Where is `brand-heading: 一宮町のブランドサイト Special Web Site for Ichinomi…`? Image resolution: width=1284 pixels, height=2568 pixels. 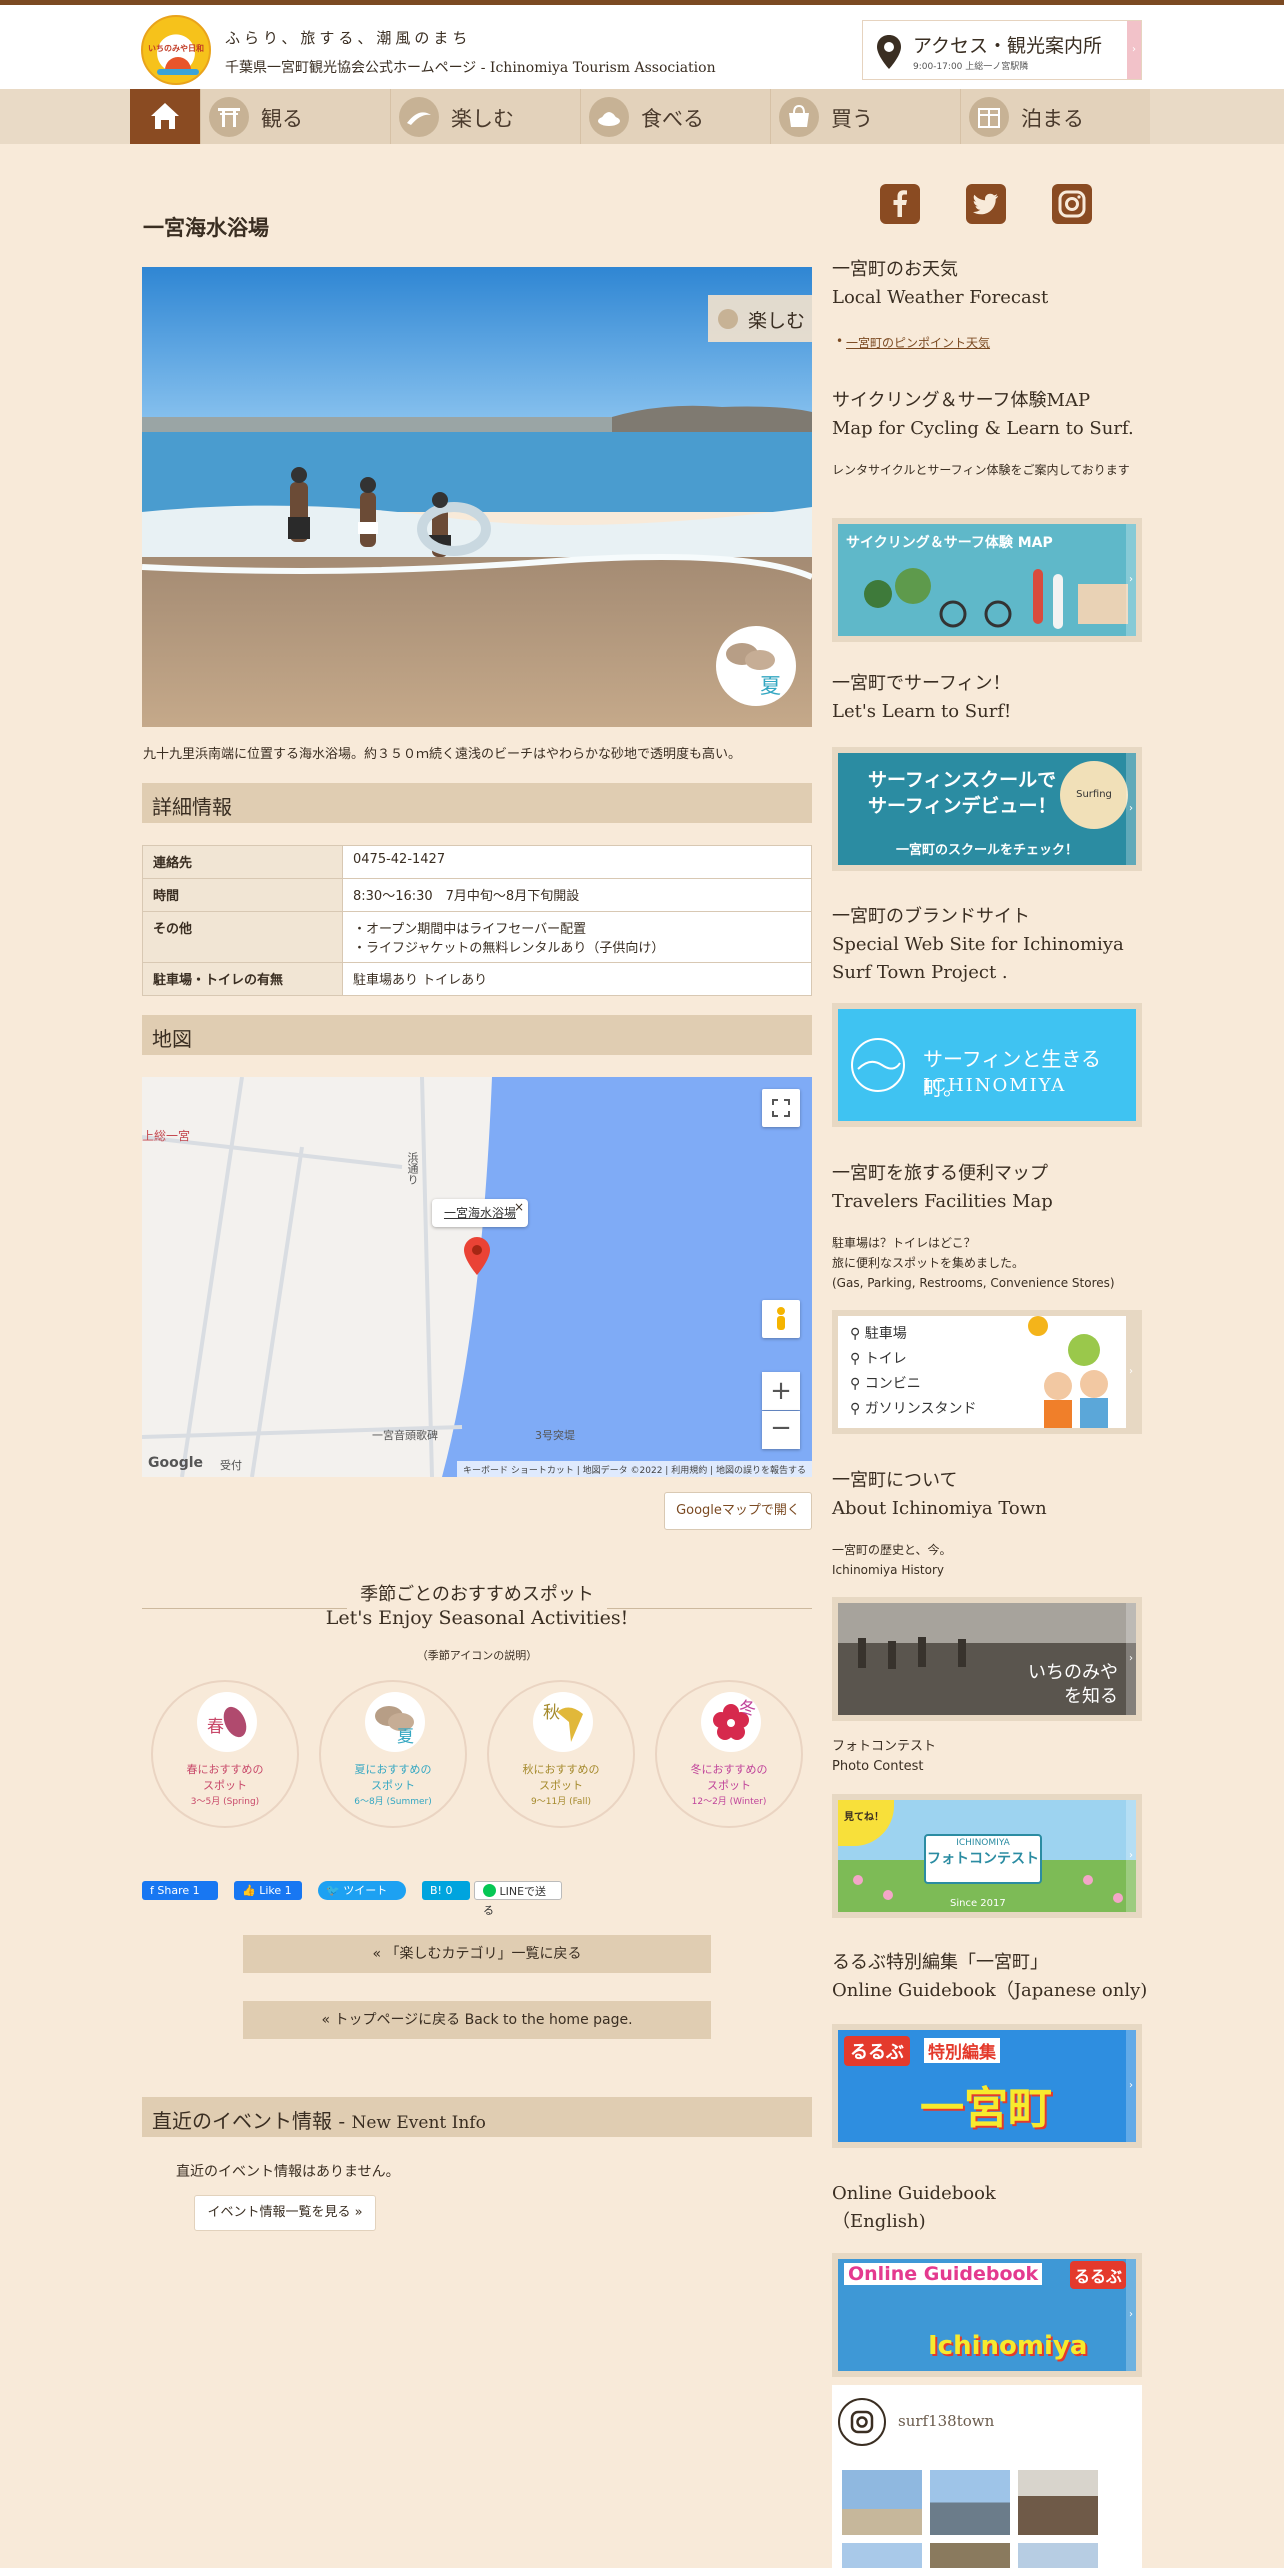 brand-heading: 一宮町のブランドサイト Special Web Site for Ichinomi… is located at coordinates (978, 944).